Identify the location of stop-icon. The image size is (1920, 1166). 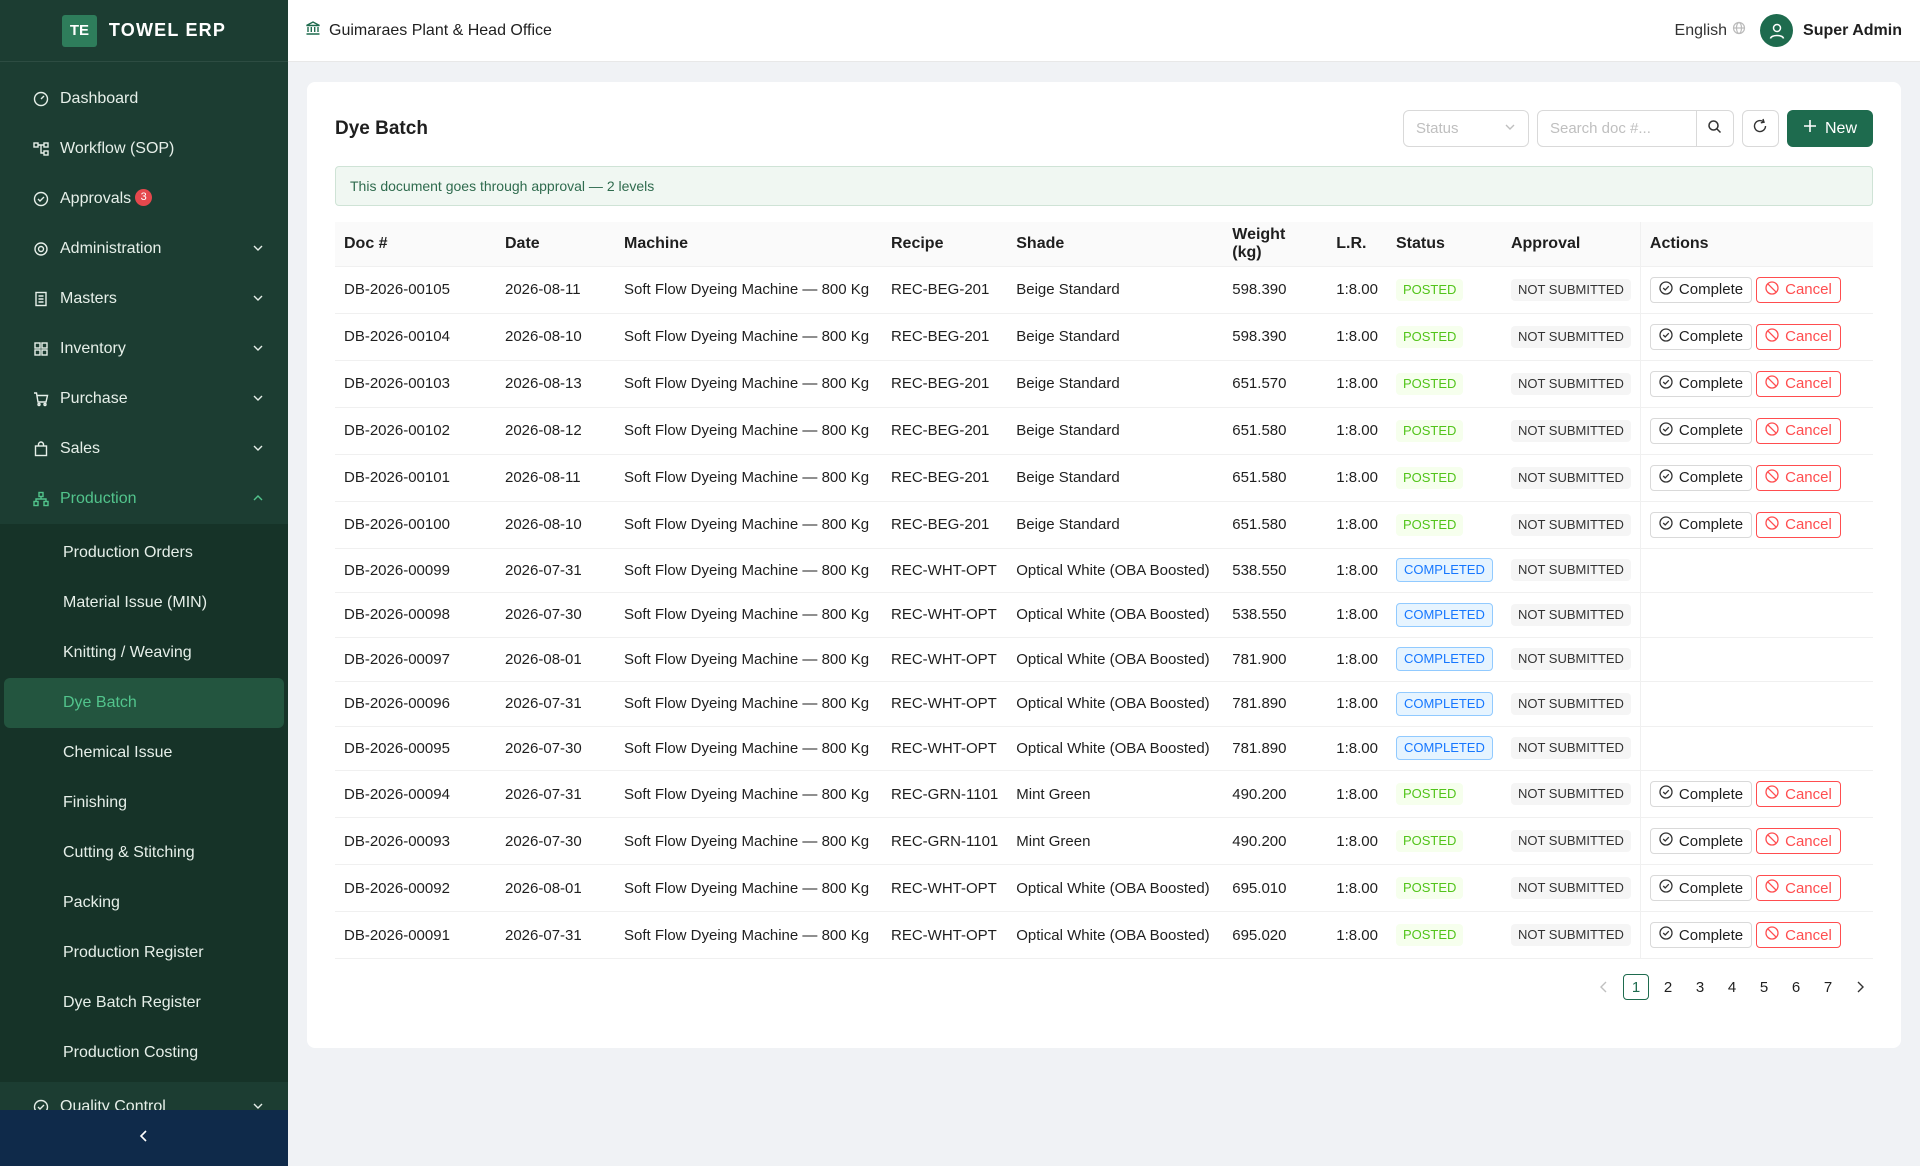
(1772, 383).